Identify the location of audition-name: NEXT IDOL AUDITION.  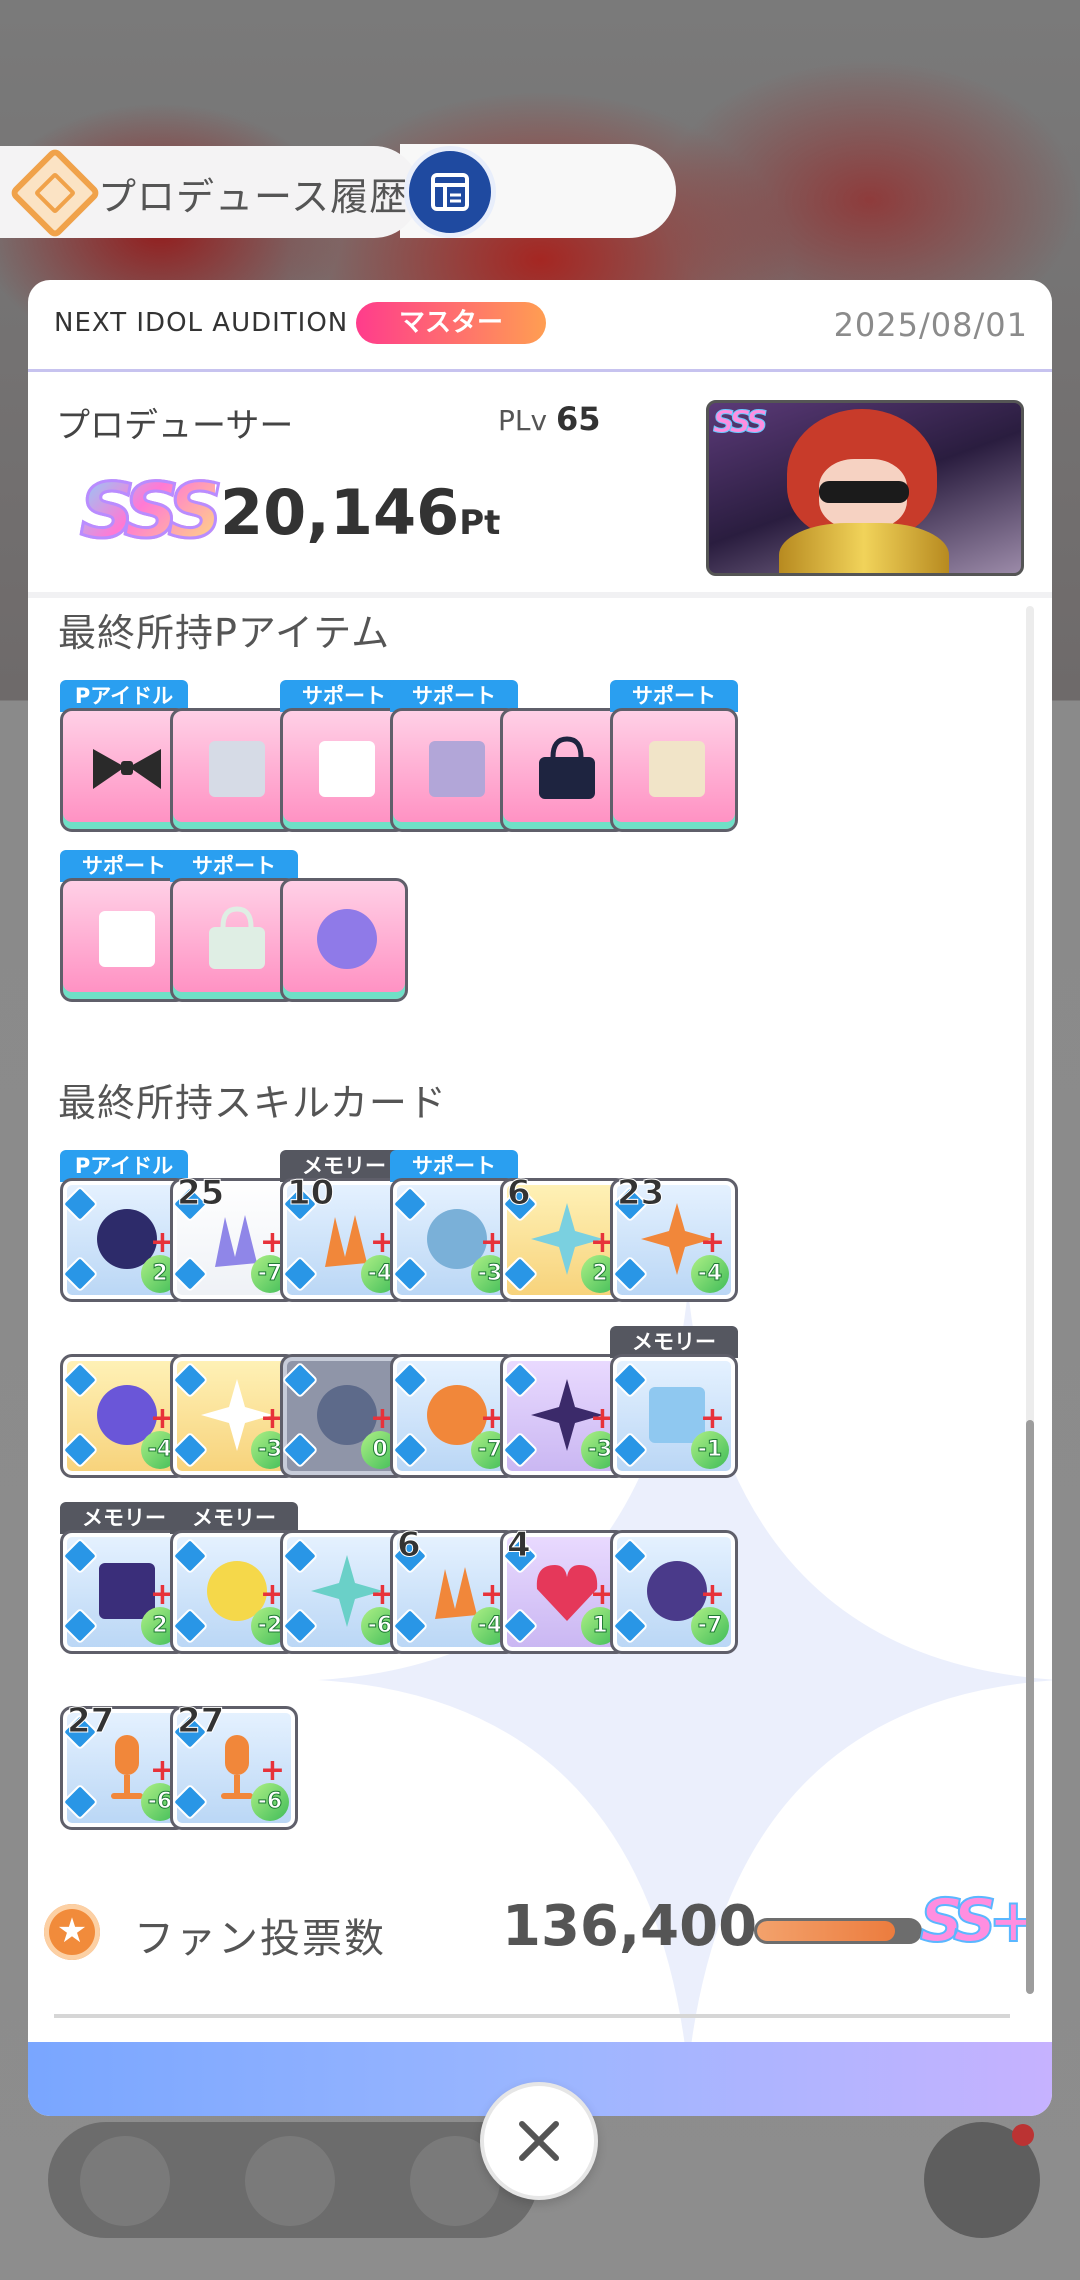
(201, 323).